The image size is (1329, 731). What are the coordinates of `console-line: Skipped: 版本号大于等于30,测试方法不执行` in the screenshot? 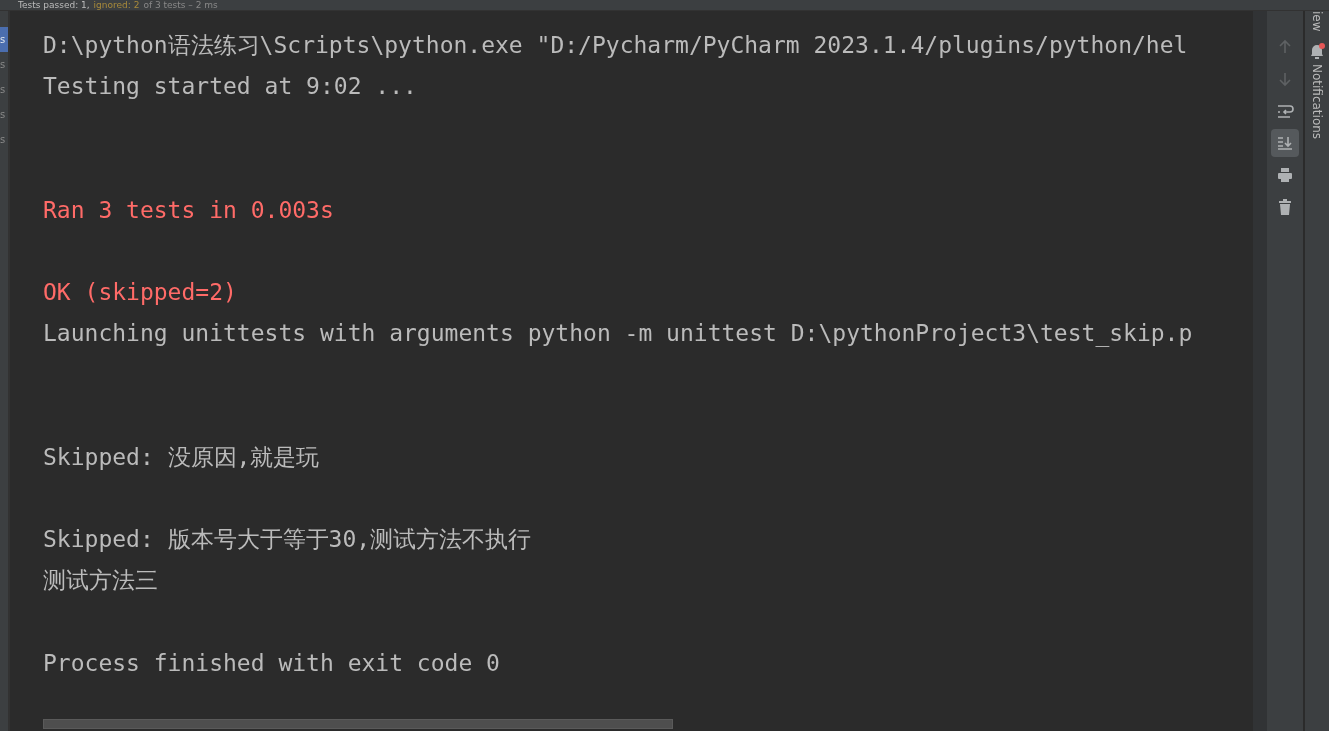 It's located at (288, 540).